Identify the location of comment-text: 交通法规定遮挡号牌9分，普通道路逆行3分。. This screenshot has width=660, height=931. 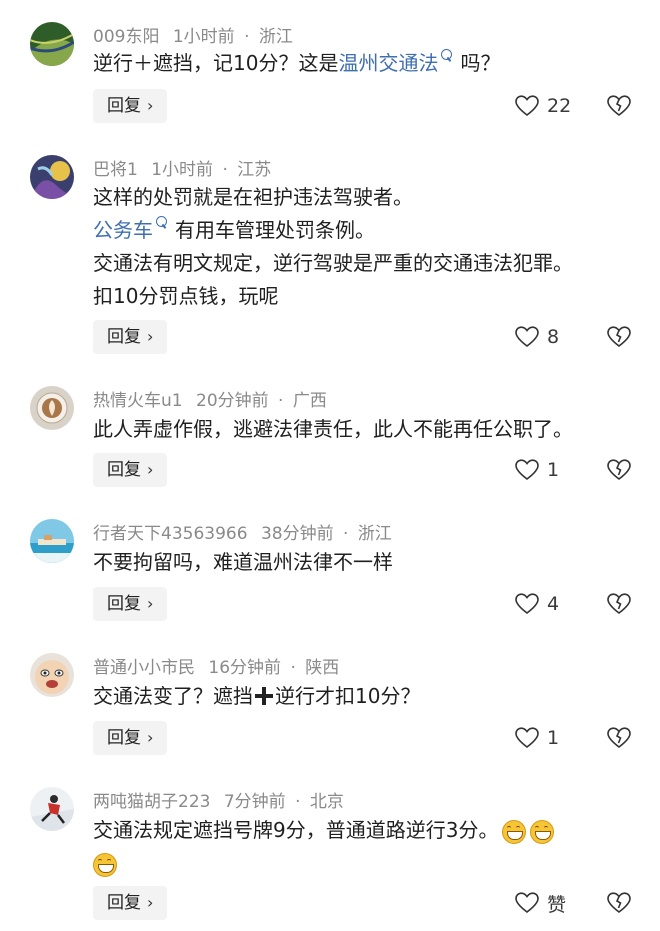
(363, 847).